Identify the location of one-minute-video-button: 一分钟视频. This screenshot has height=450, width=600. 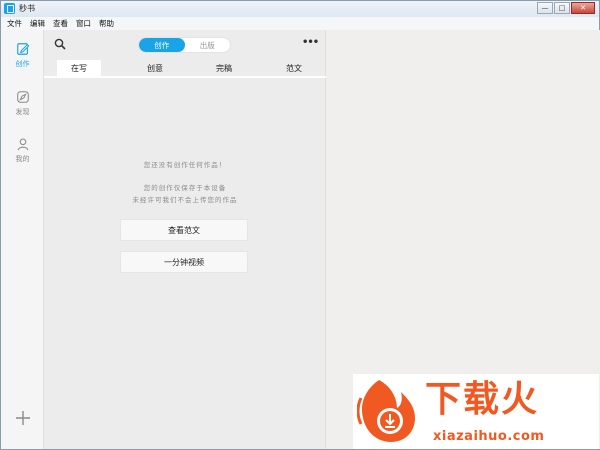
(184, 262).